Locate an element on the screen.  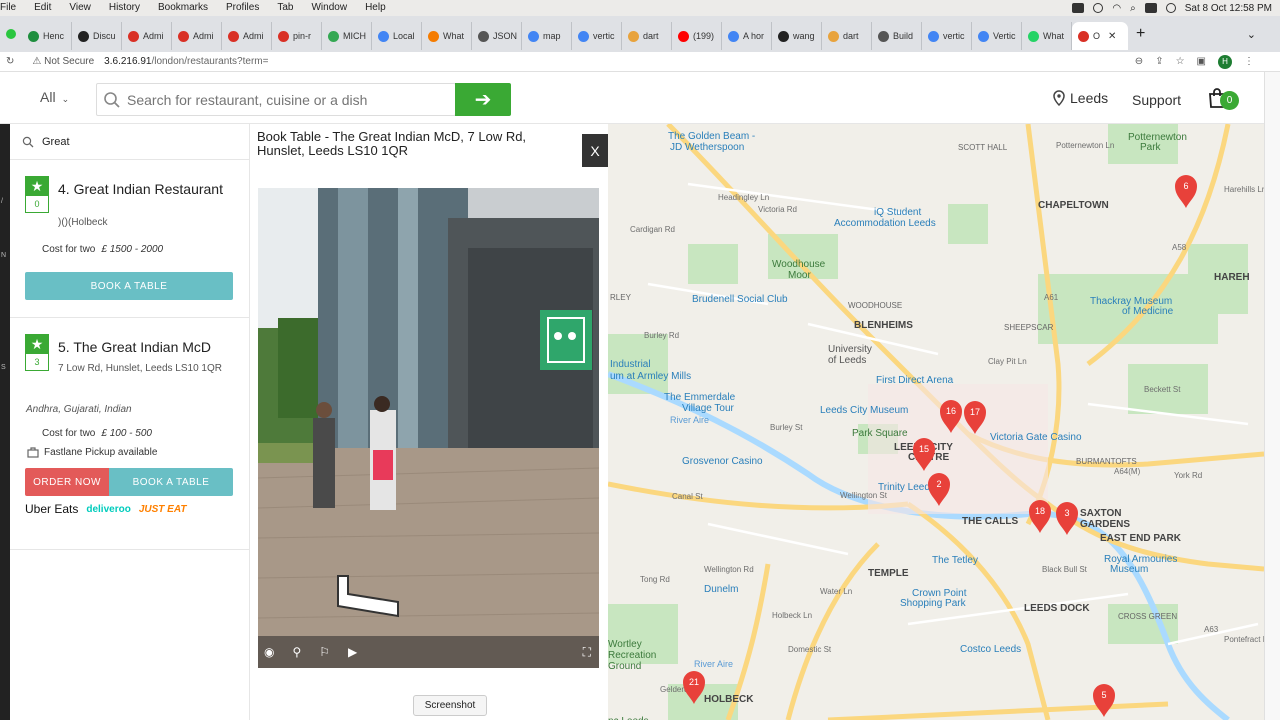
app-status-icon is located at coordinates (1078, 8).